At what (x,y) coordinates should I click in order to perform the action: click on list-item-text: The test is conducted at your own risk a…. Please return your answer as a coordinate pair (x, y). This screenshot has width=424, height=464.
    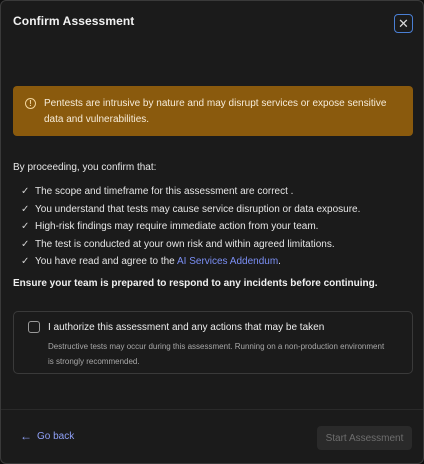
    Looking at the image, I should click on (185, 244).